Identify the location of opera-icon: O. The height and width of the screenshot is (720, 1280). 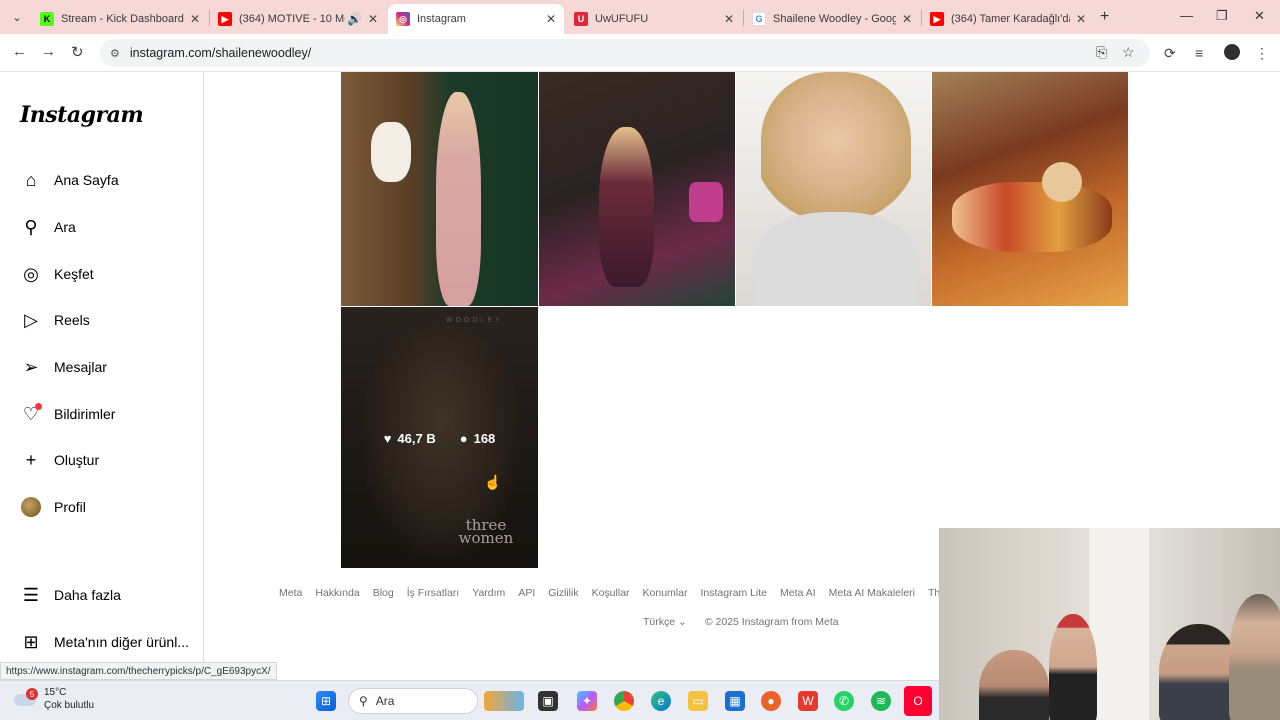
(918, 701).